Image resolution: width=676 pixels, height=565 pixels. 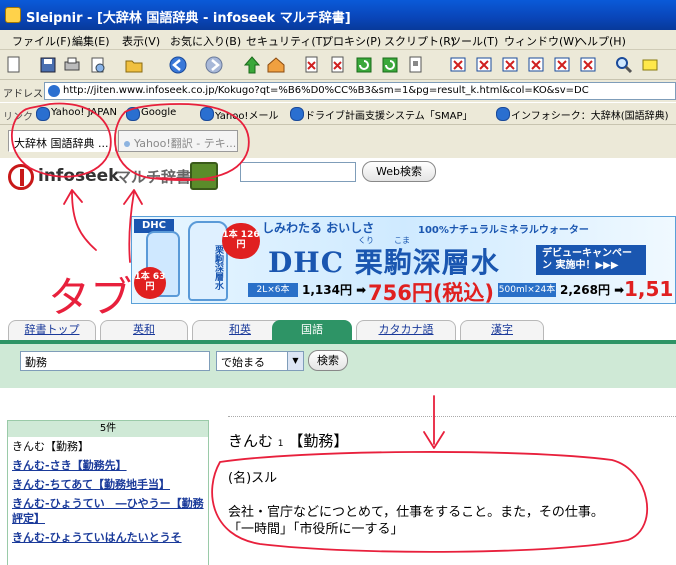 I want to click on menu-security: セキュリティ(T), so click(x=286, y=41).